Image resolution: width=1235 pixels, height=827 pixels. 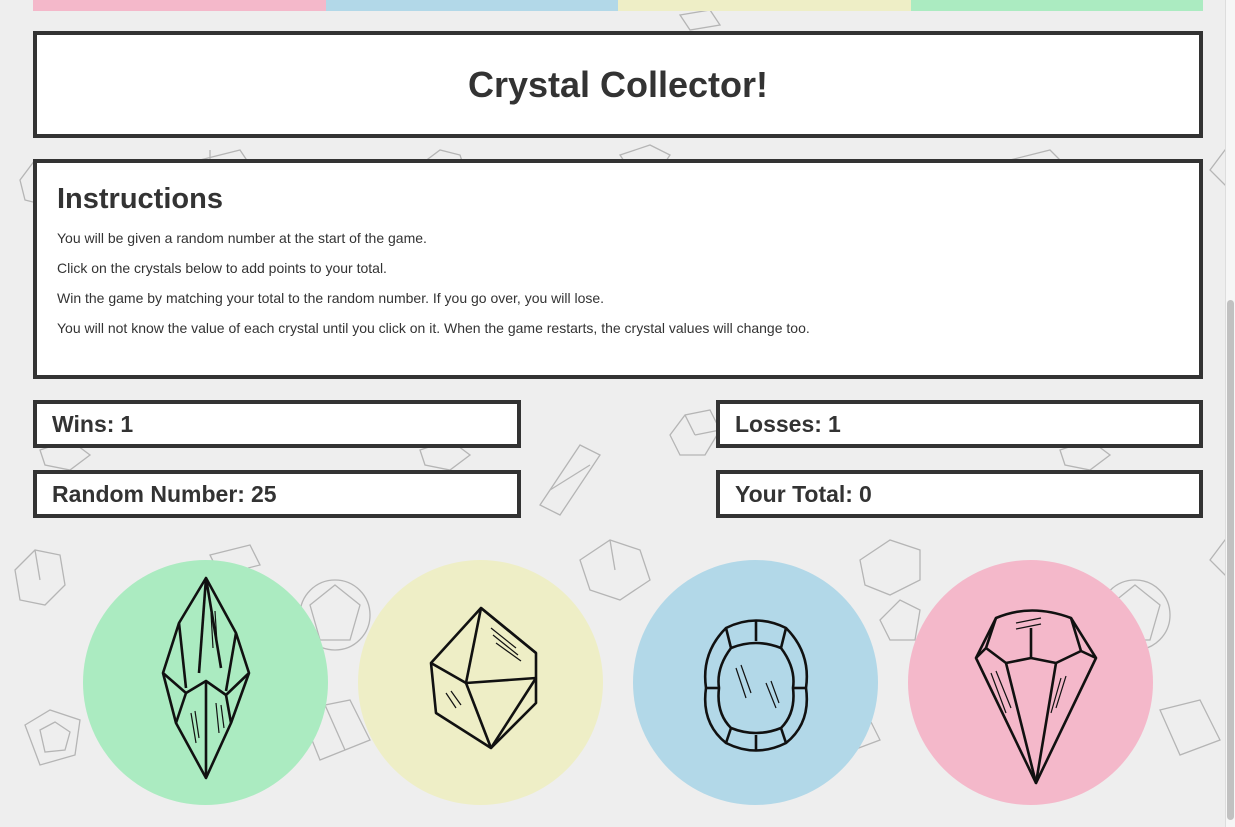 I want to click on title-panel: Crystal Collector!, so click(x=618, y=84).